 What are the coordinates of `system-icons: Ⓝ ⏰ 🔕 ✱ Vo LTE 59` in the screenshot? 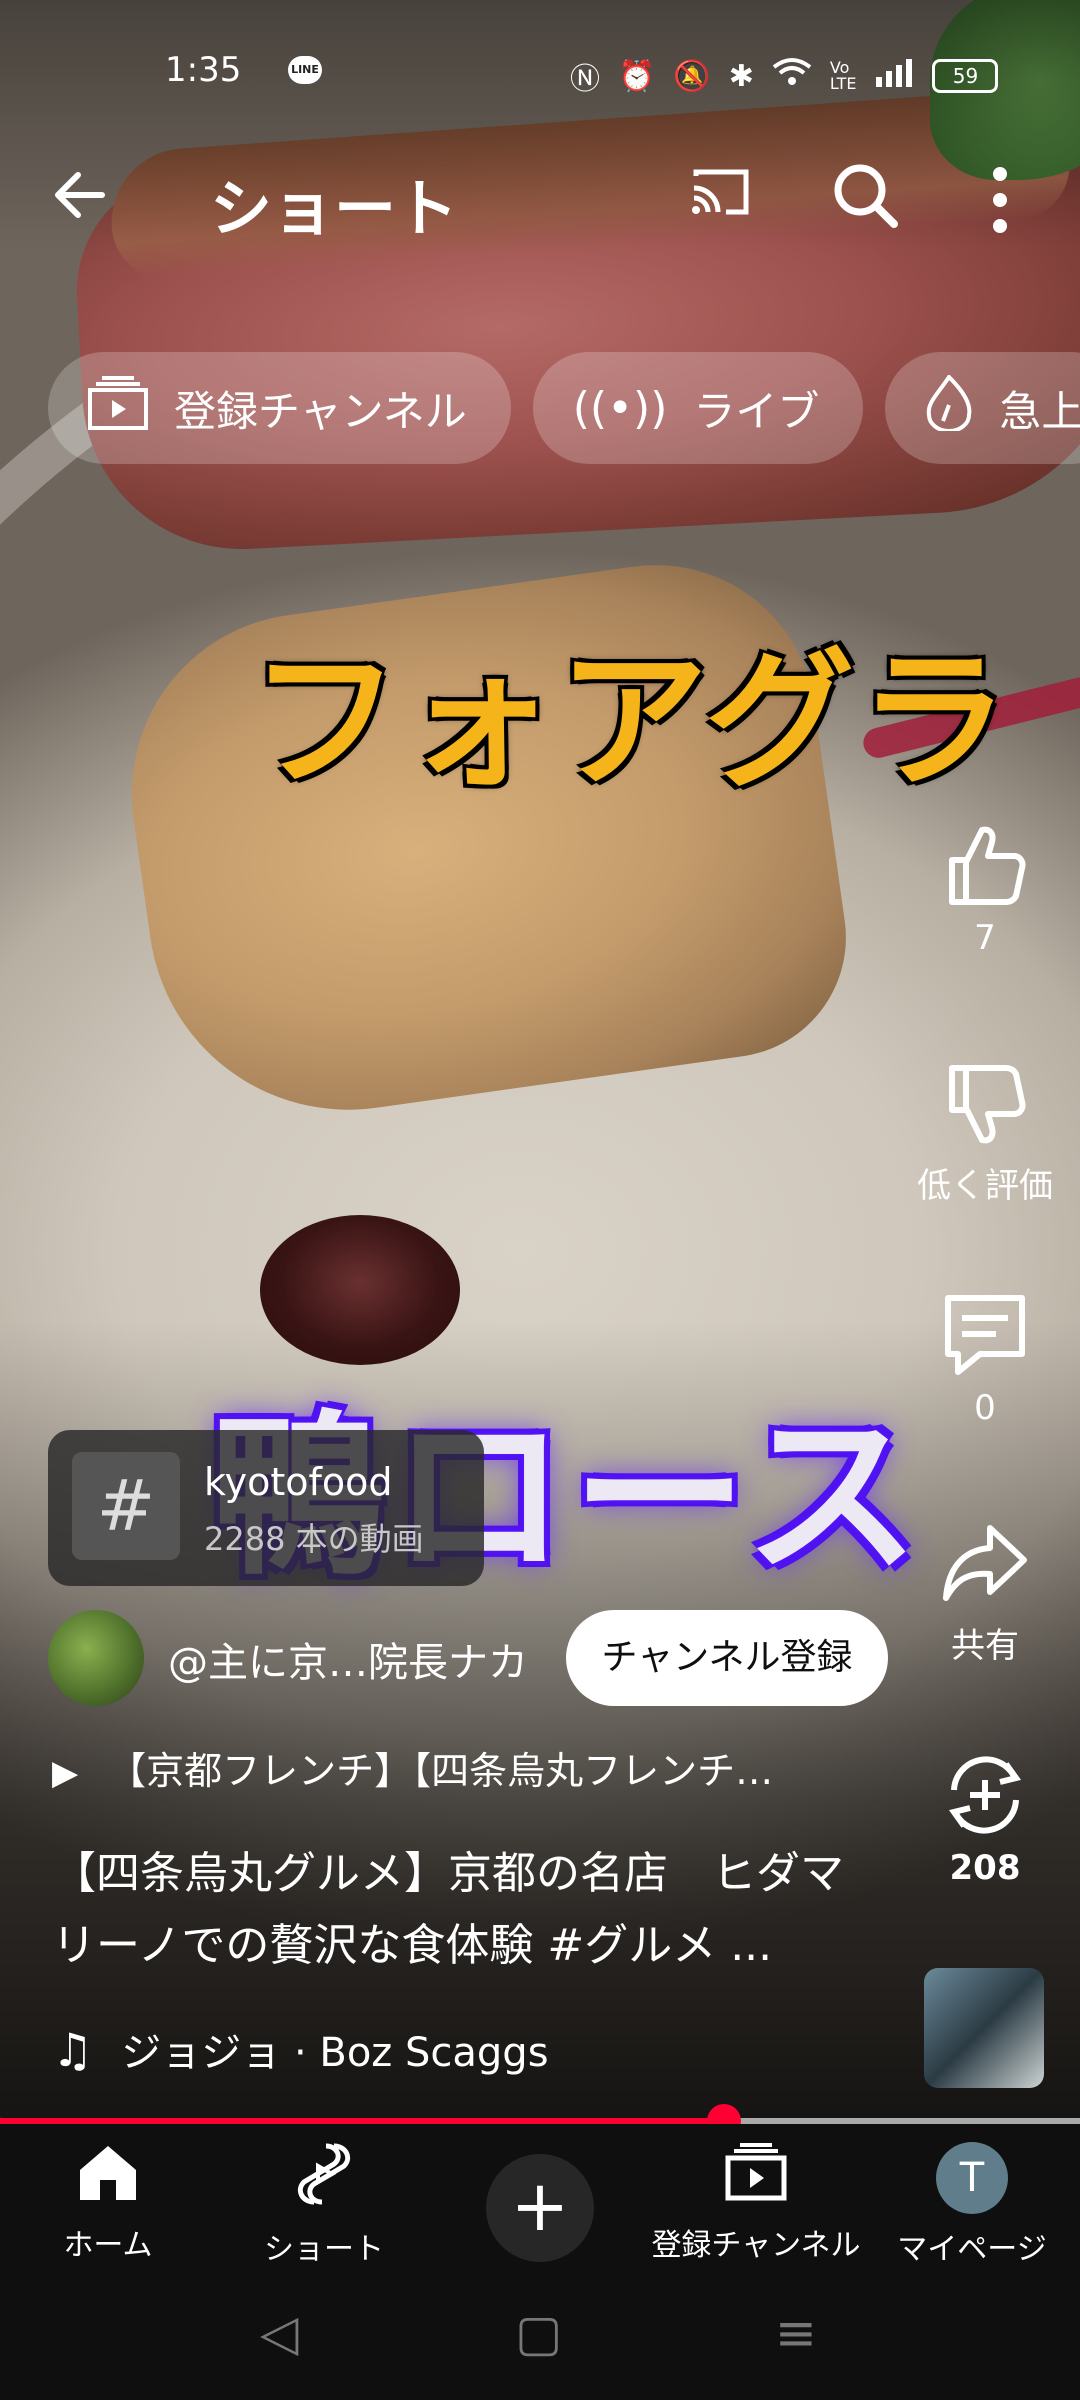 It's located at (784, 76).